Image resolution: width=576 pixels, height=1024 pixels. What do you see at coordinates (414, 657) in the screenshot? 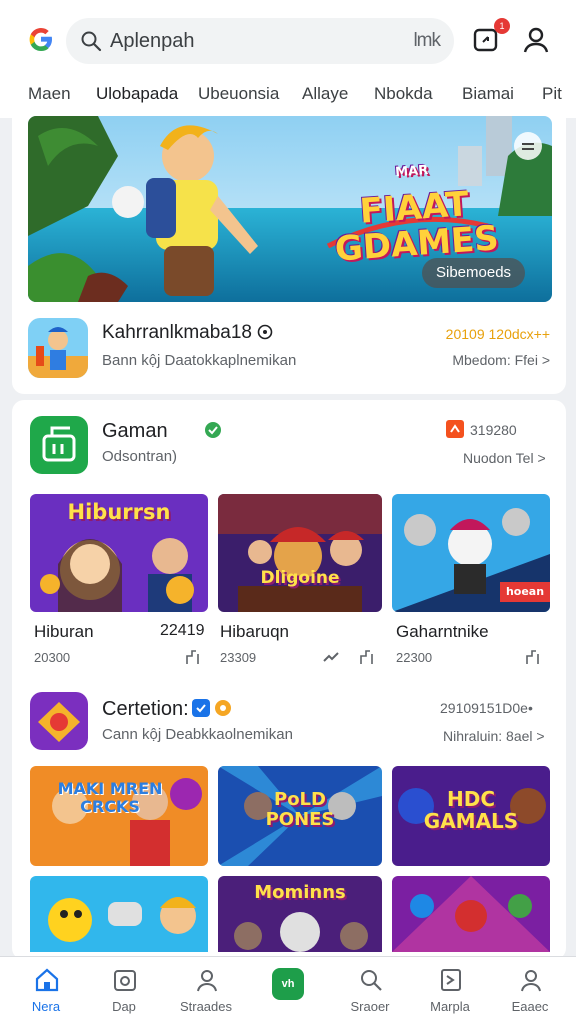
I see `game-3-meta: 22300` at bounding box center [414, 657].